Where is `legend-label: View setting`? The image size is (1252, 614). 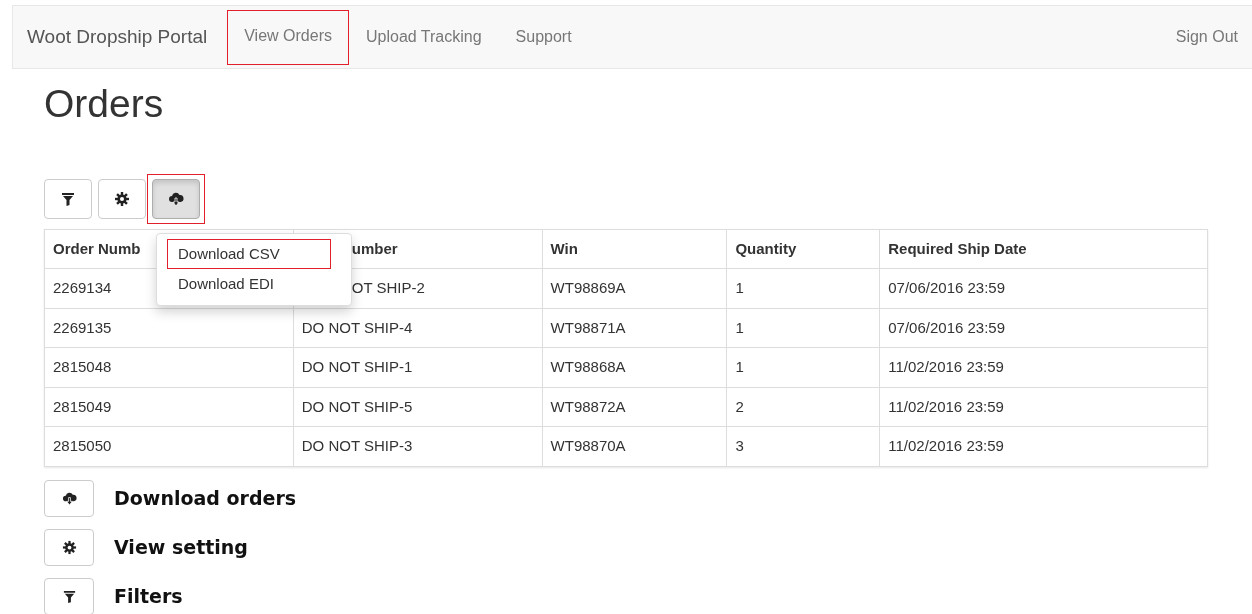 legend-label: View setting is located at coordinates (181, 548).